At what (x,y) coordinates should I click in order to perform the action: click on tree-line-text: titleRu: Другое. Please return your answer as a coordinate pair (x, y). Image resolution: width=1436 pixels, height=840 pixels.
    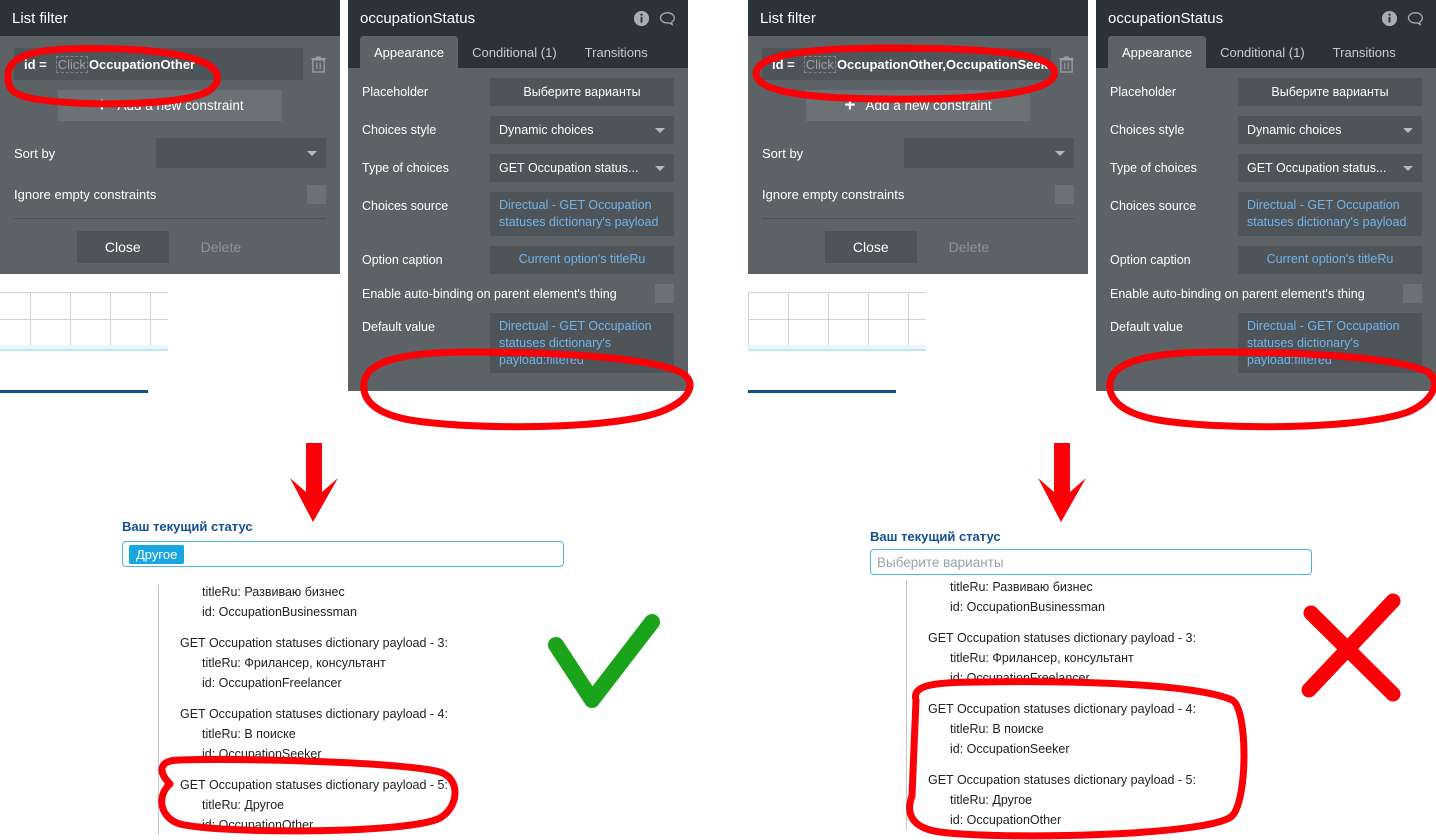
    Looking at the image, I should click on (991, 800).